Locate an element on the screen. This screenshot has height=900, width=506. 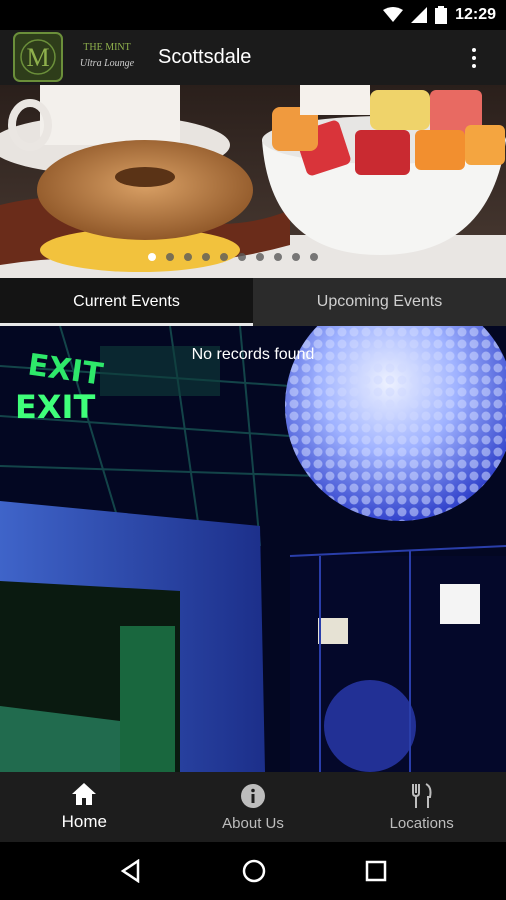
app-bar: M THE MINT Ultra Lounge Scottsdale is located at coordinates (253, 57).